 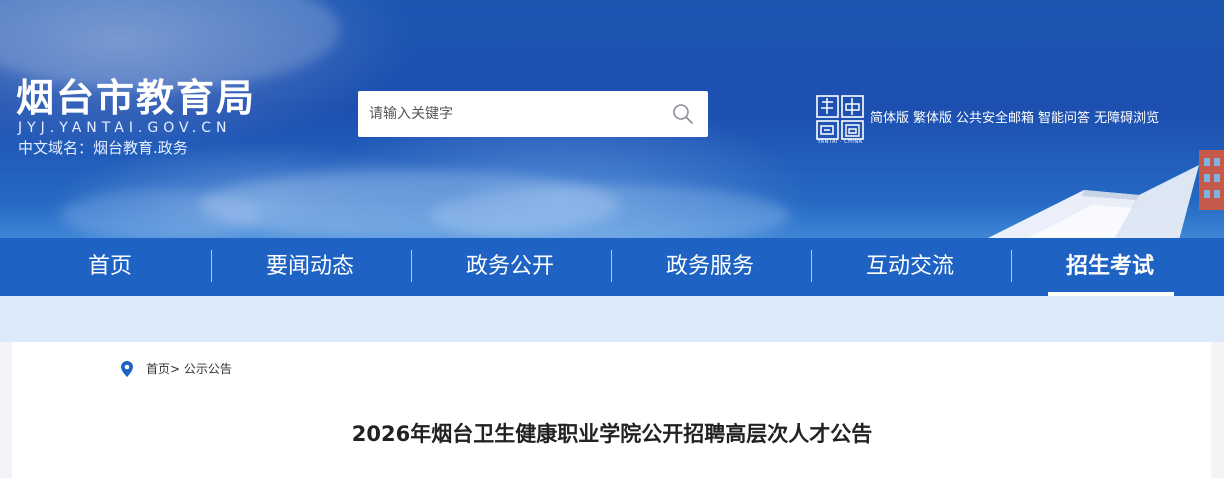 I want to click on nav-news: 要闻动态, so click(x=310, y=267).